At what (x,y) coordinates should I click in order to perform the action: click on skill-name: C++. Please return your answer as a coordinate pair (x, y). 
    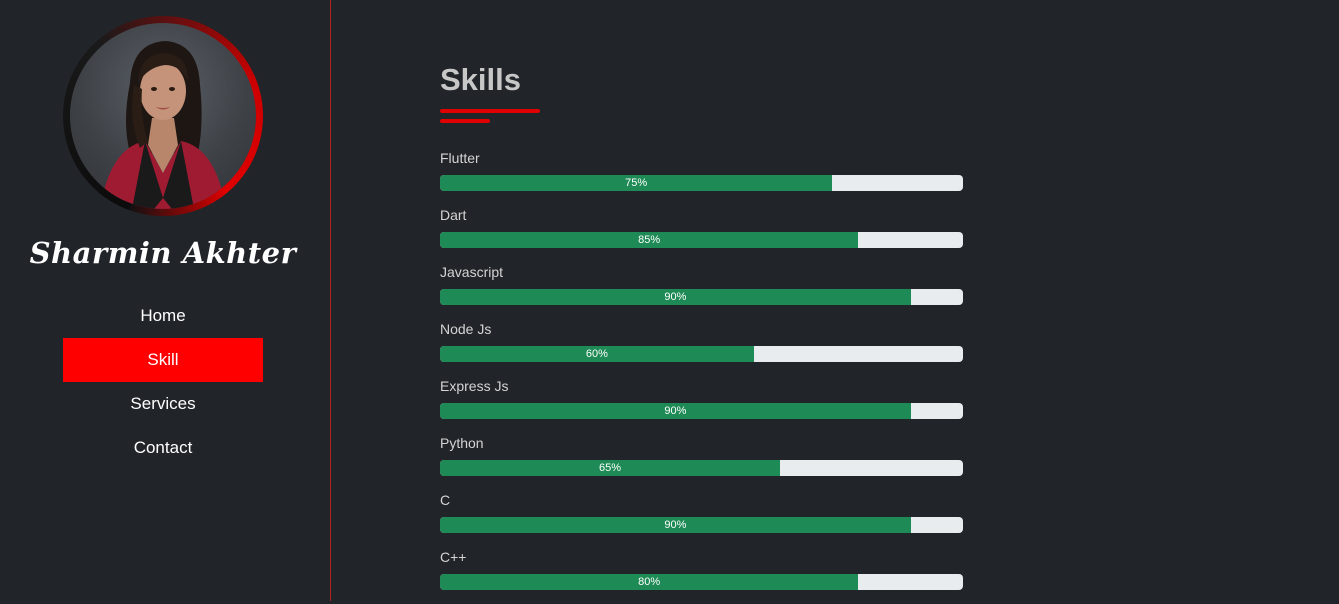
    Looking at the image, I should click on (453, 557).